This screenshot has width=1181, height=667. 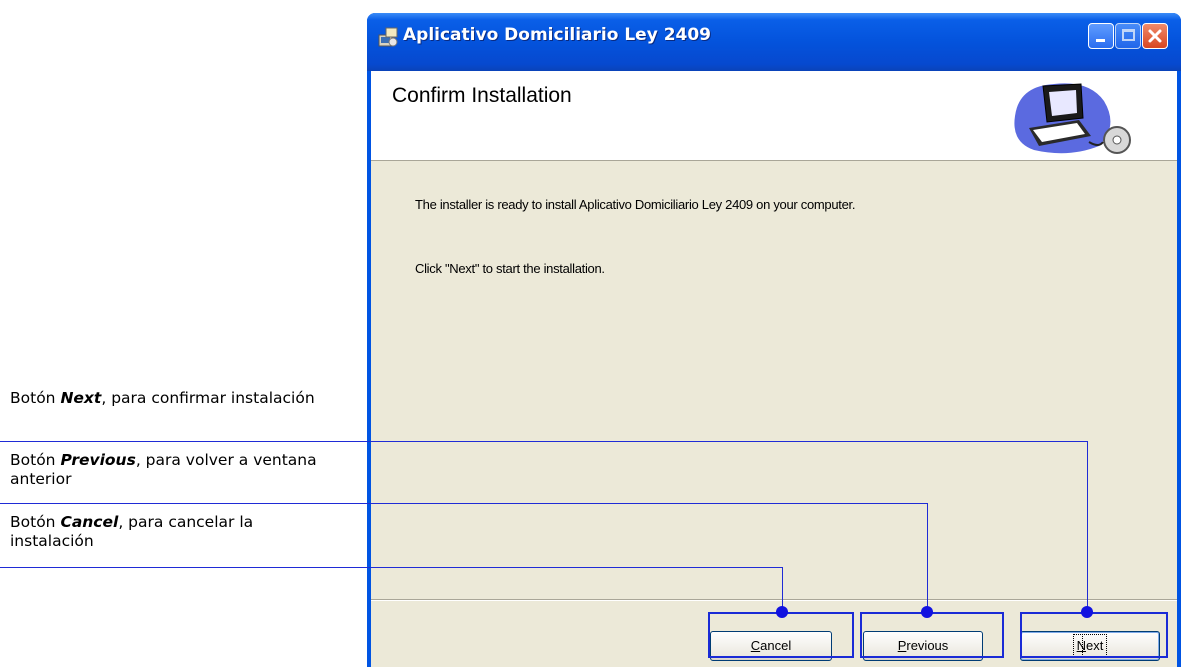 What do you see at coordinates (1072, 118) in the screenshot?
I see `computer-cd-icon` at bounding box center [1072, 118].